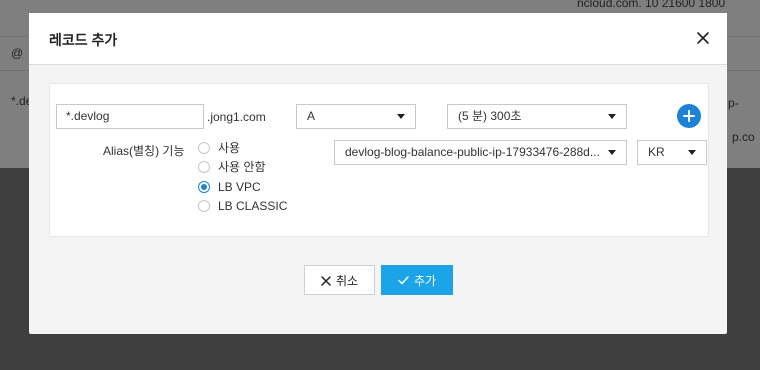 The height and width of the screenshot is (370, 760). I want to click on alias-option-label: 사용 안함, so click(242, 167).